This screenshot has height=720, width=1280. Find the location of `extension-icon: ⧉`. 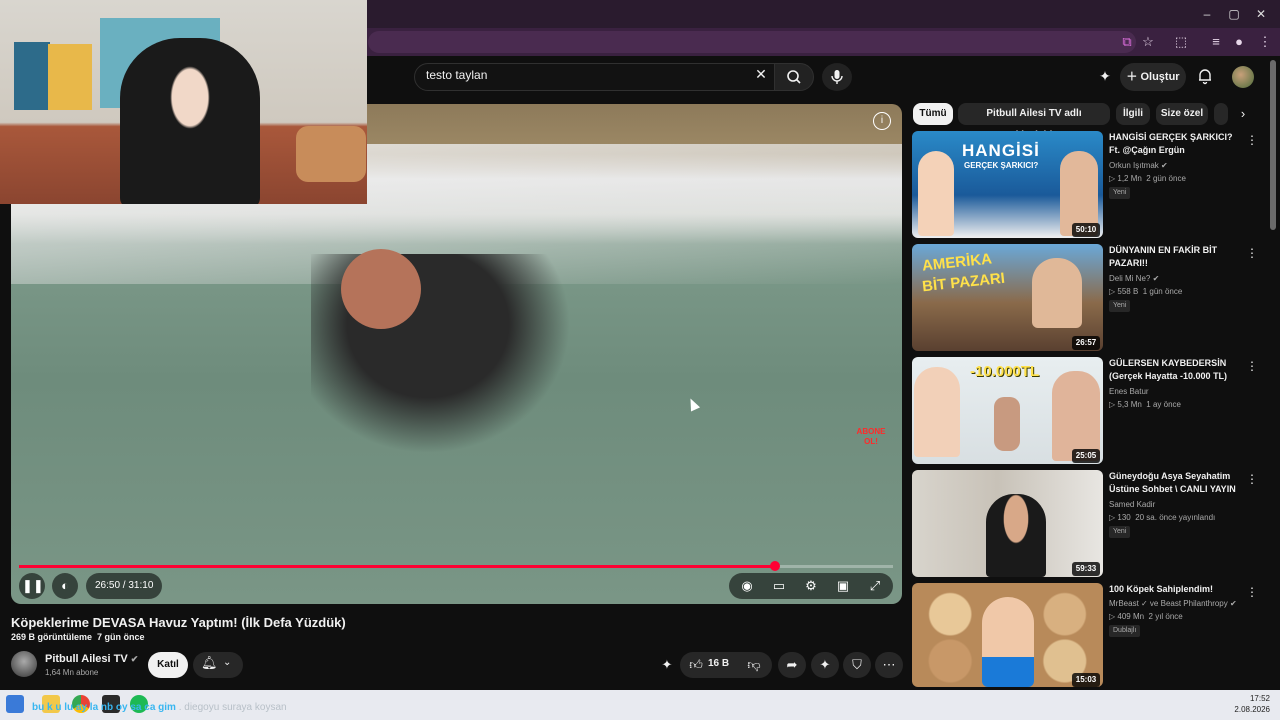

extension-icon: ⧉ is located at coordinates (1127, 42).